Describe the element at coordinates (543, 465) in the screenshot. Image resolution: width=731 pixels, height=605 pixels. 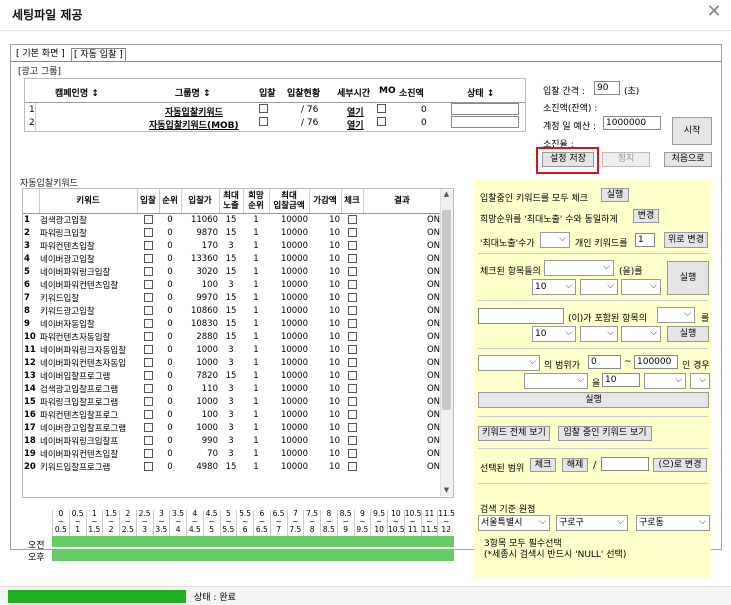
I see `range-check-button: 체크` at that location.